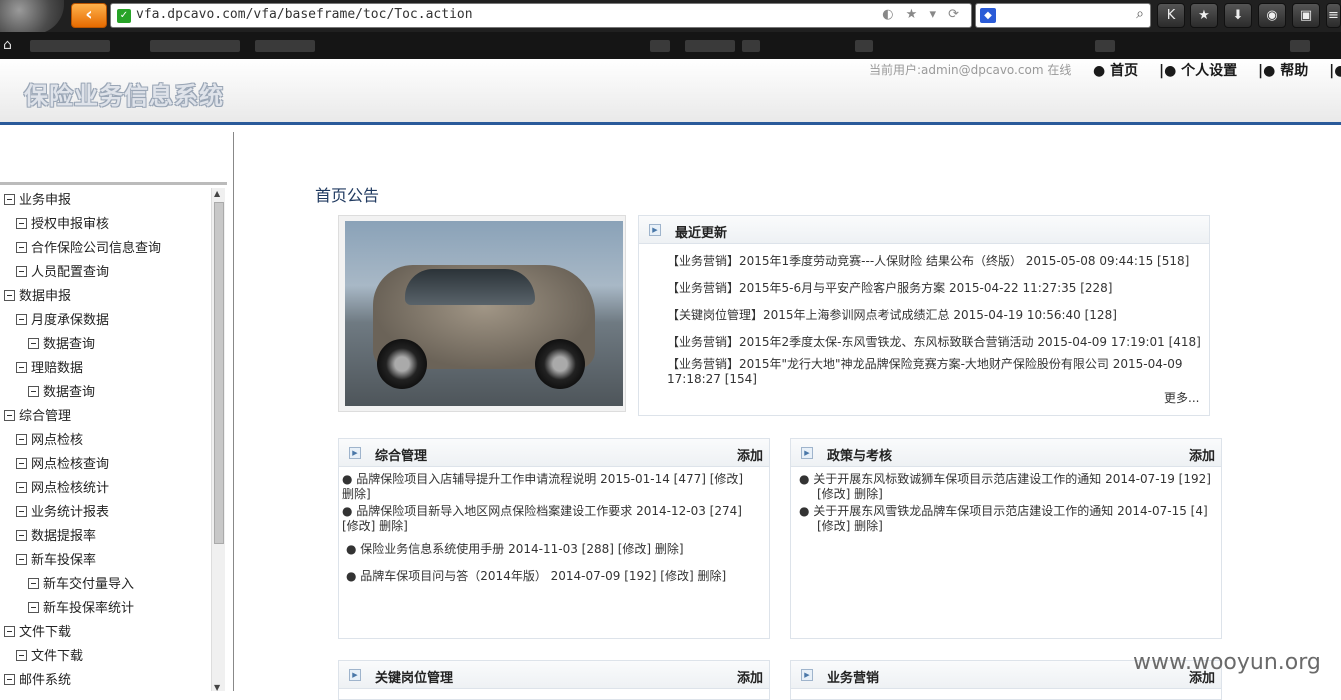  I want to click on tree-item: 邮件系统, so click(37, 679).